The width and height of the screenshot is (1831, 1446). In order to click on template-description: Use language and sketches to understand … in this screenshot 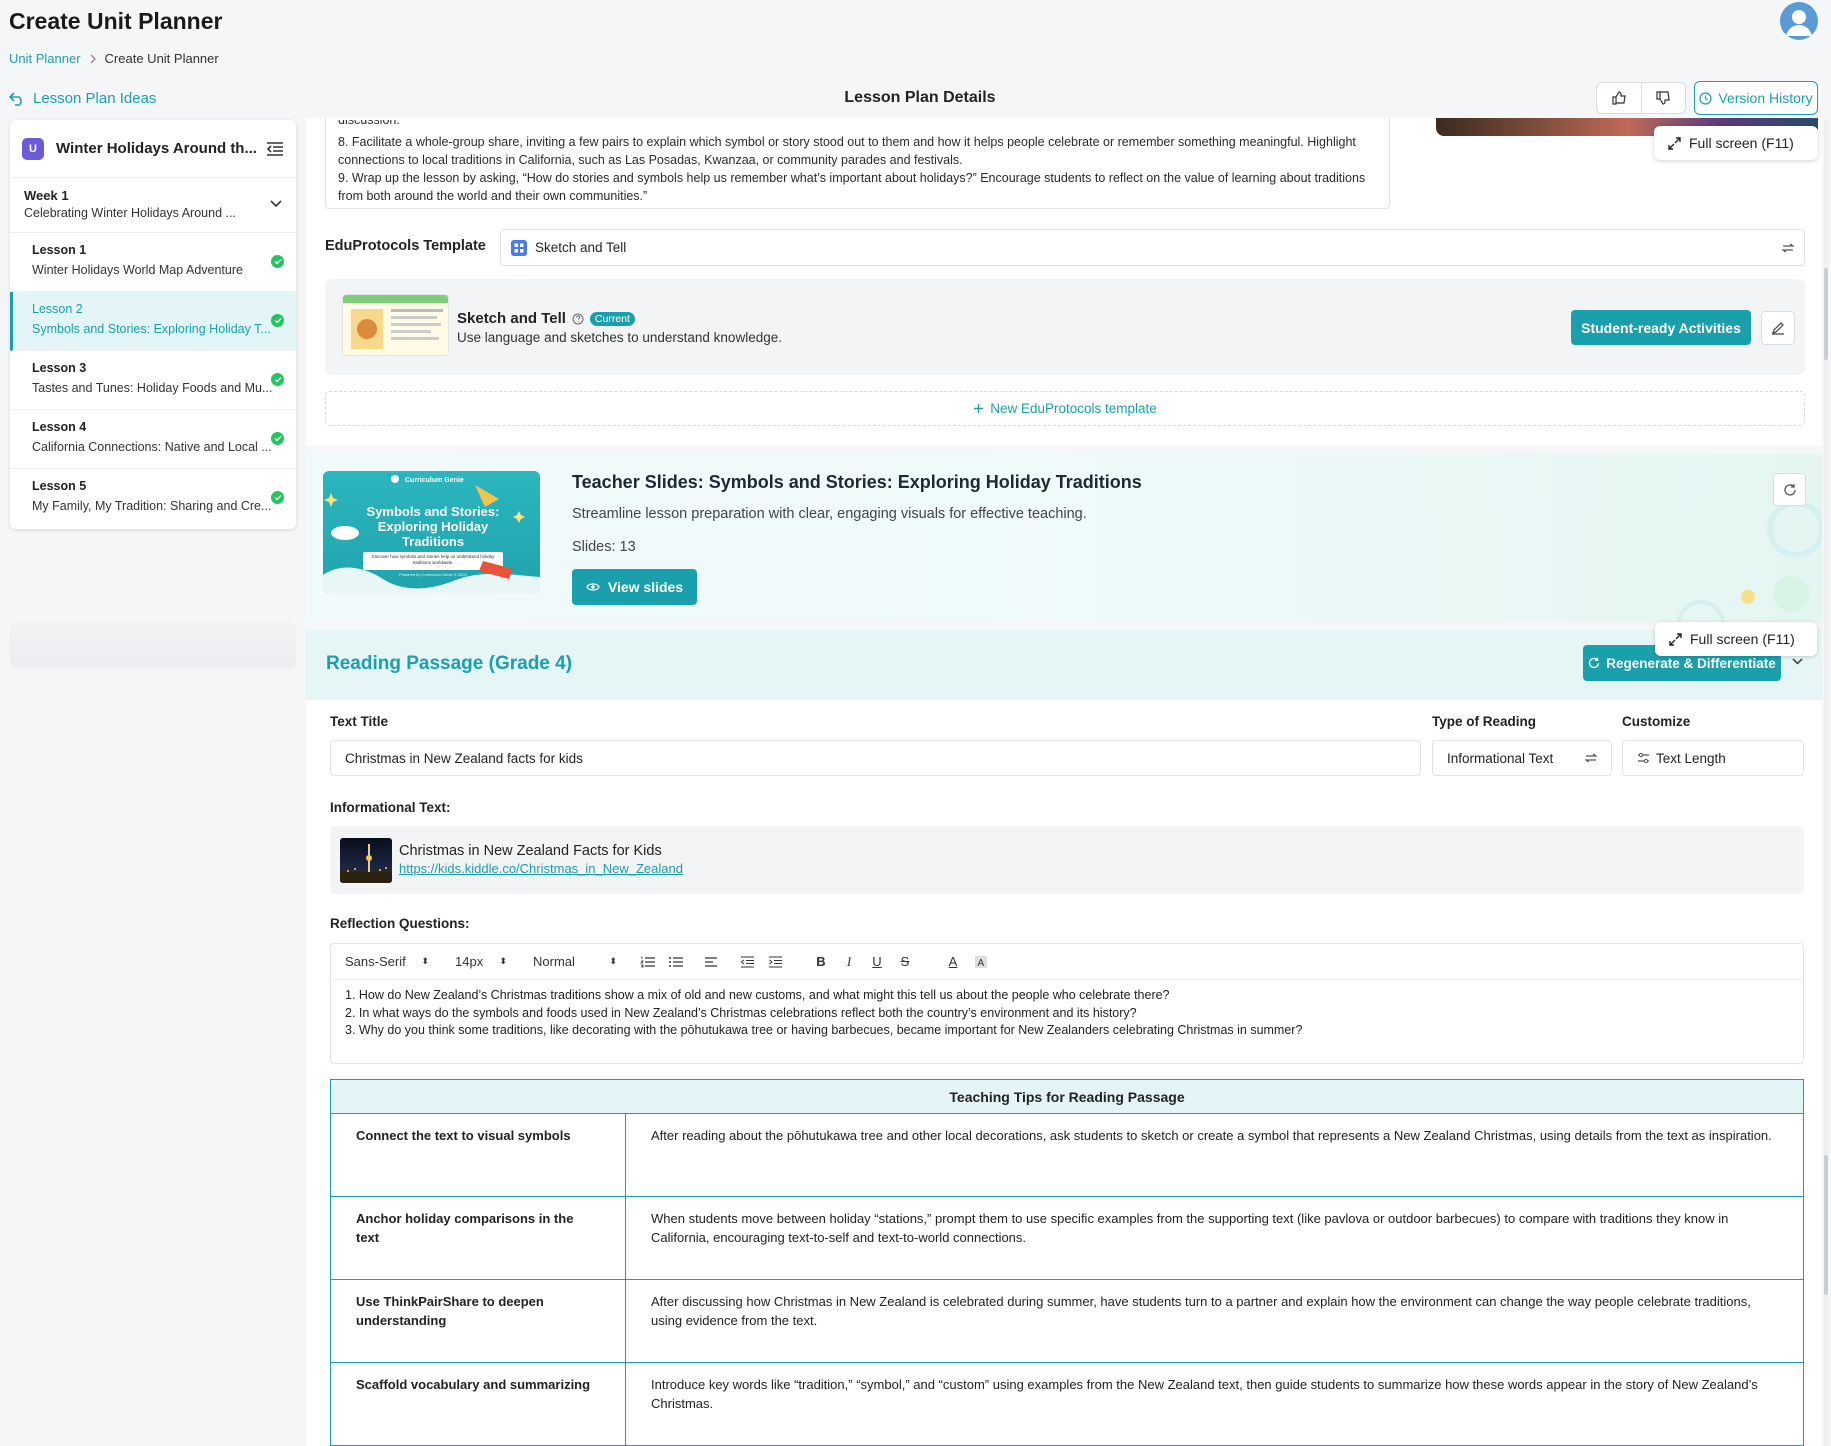, I will do `click(619, 337)`.